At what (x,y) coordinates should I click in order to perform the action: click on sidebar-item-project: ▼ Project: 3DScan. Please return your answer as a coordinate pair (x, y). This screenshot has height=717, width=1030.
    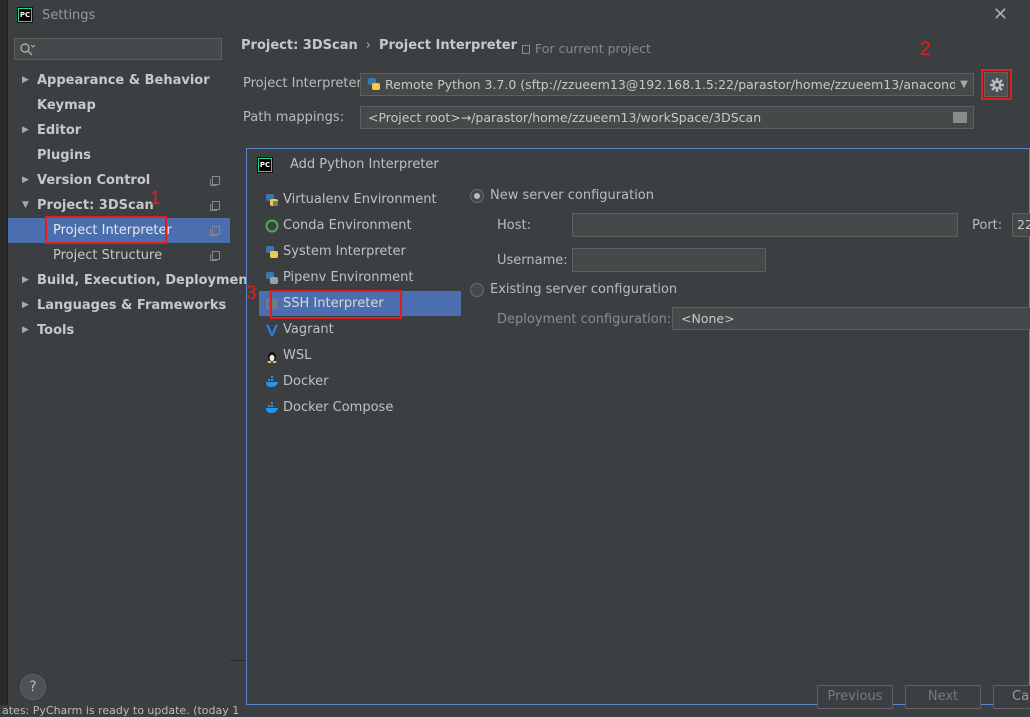
    Looking at the image, I should click on (119, 205).